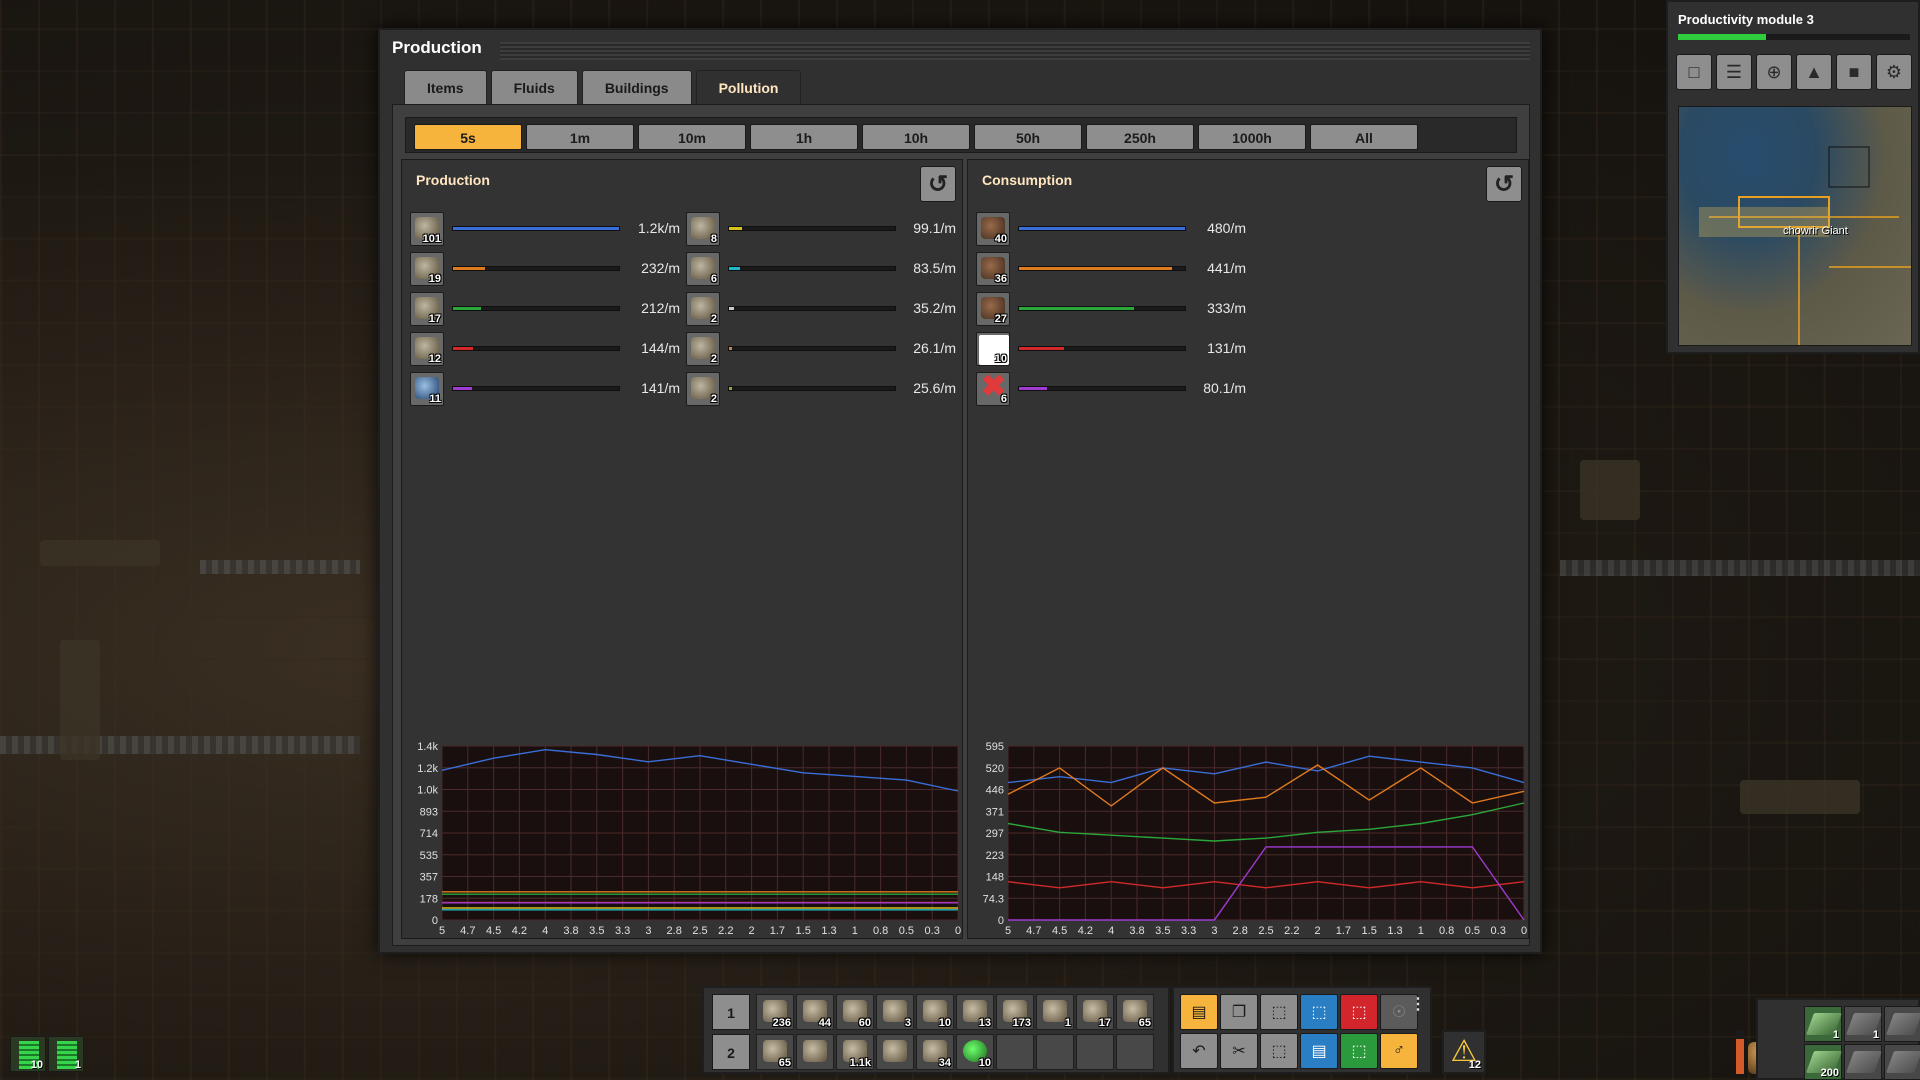  What do you see at coordinates (545, 229) in the screenshot?
I see `stat-row: 101 1.2k/m` at bounding box center [545, 229].